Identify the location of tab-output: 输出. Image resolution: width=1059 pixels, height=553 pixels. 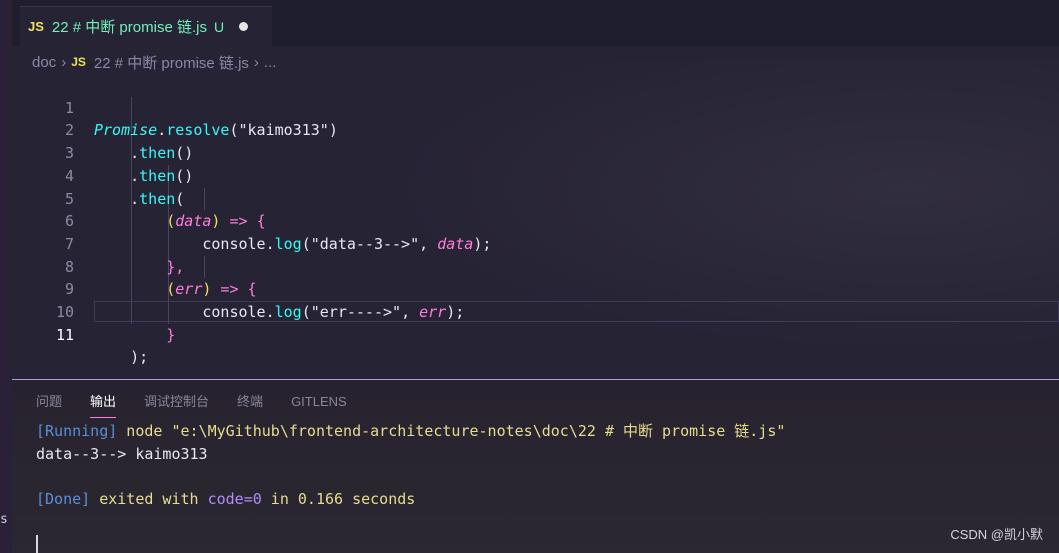
(103, 405).